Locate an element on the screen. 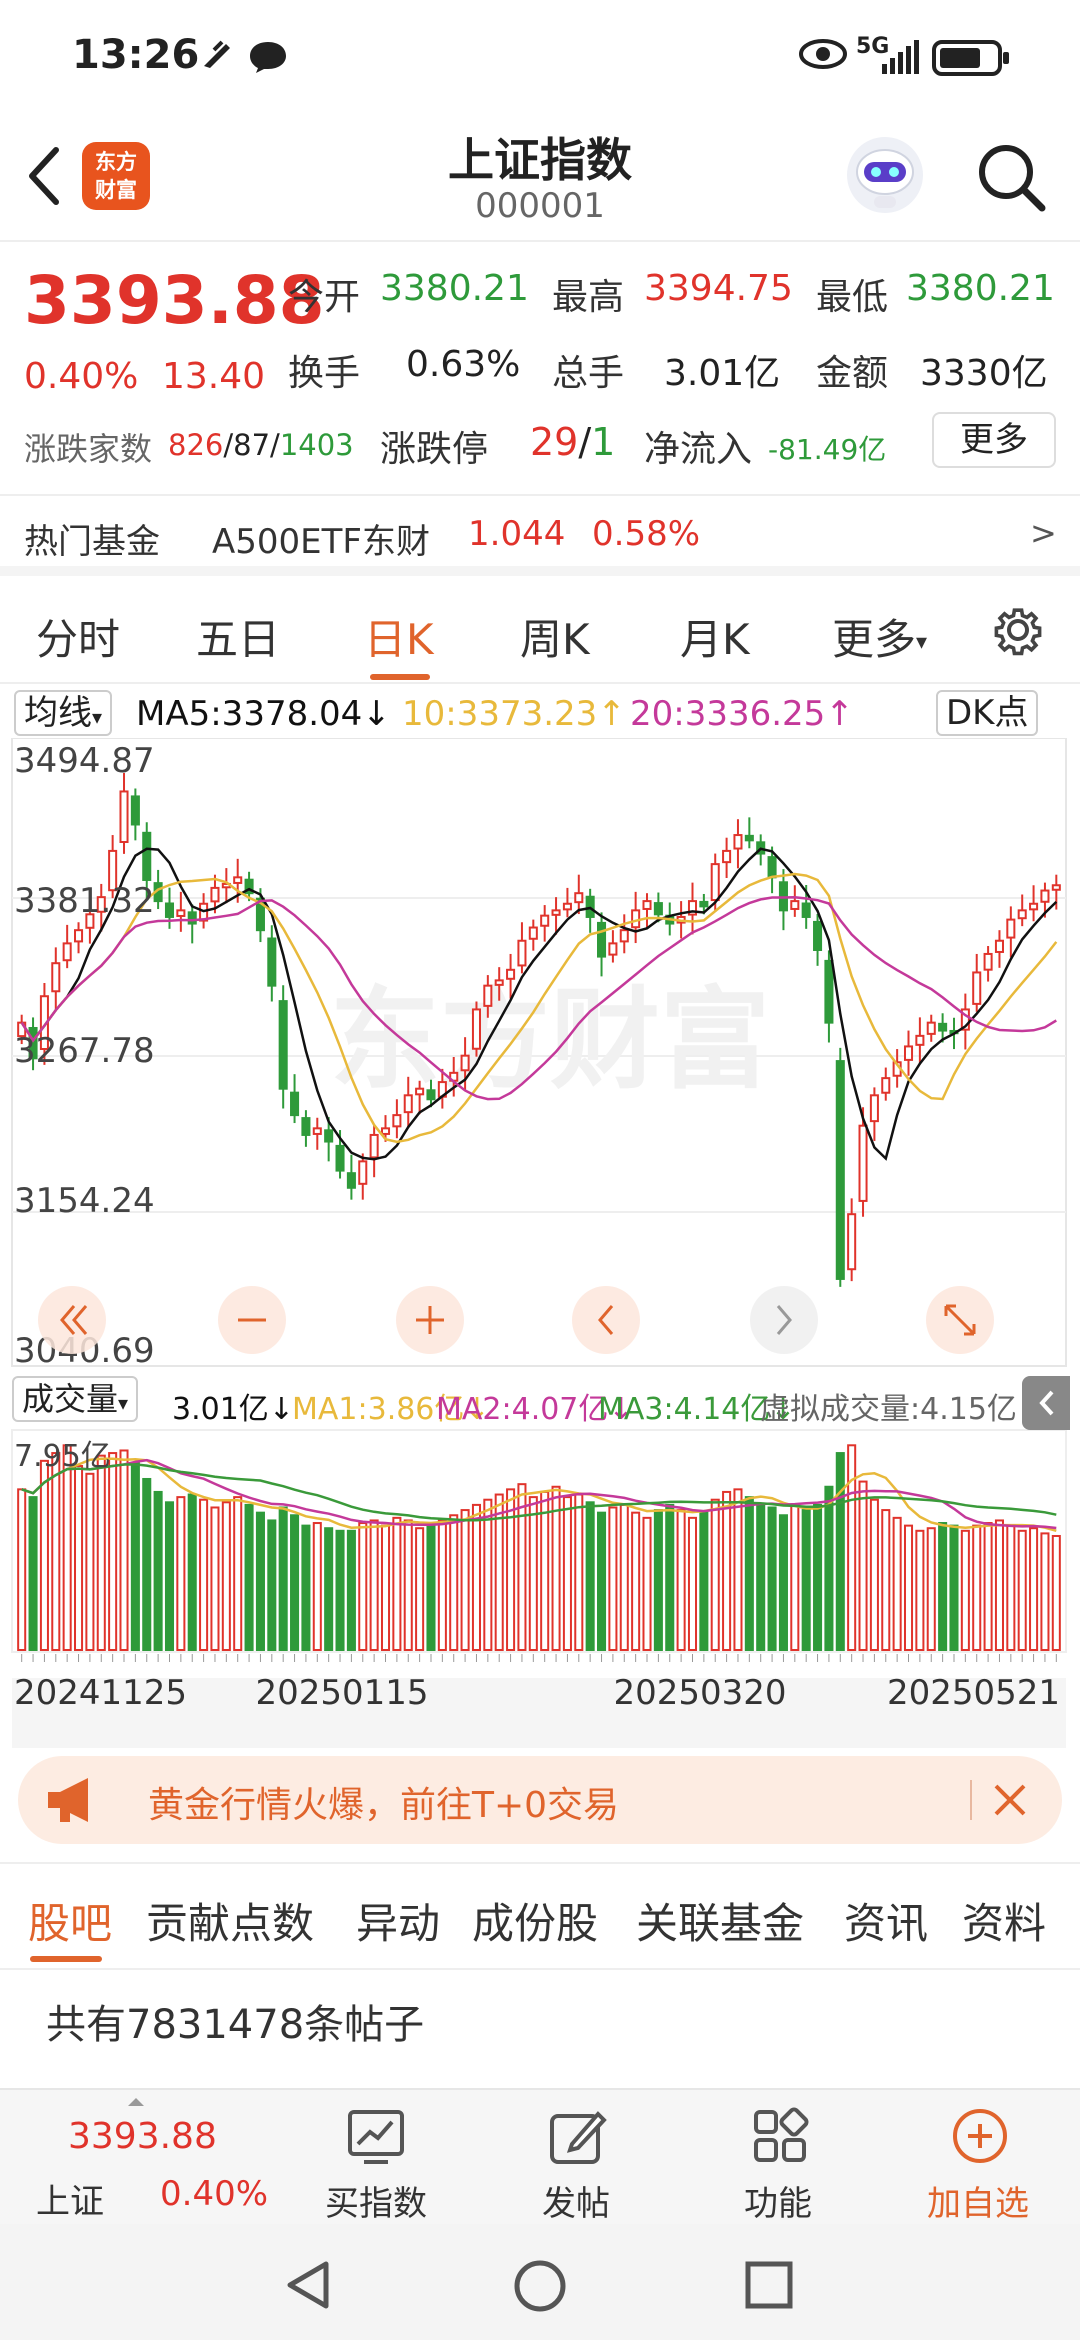  hands-label: 总手 is located at coordinates (588, 373).